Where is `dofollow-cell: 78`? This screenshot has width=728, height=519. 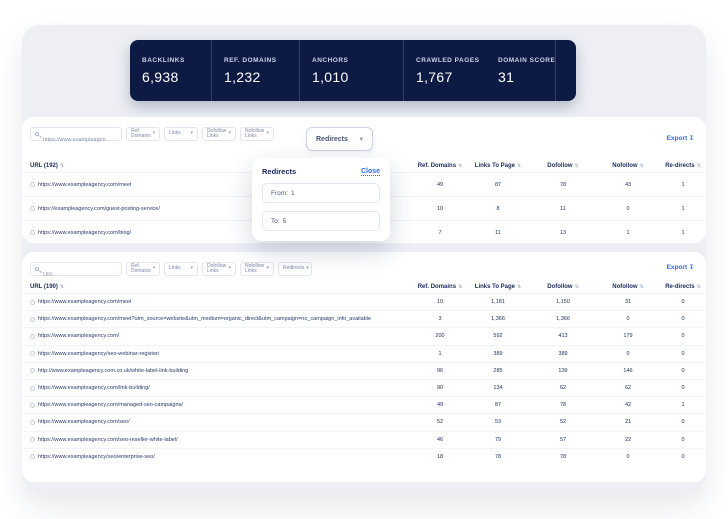
dofollow-cell: 78 is located at coordinates (563, 456).